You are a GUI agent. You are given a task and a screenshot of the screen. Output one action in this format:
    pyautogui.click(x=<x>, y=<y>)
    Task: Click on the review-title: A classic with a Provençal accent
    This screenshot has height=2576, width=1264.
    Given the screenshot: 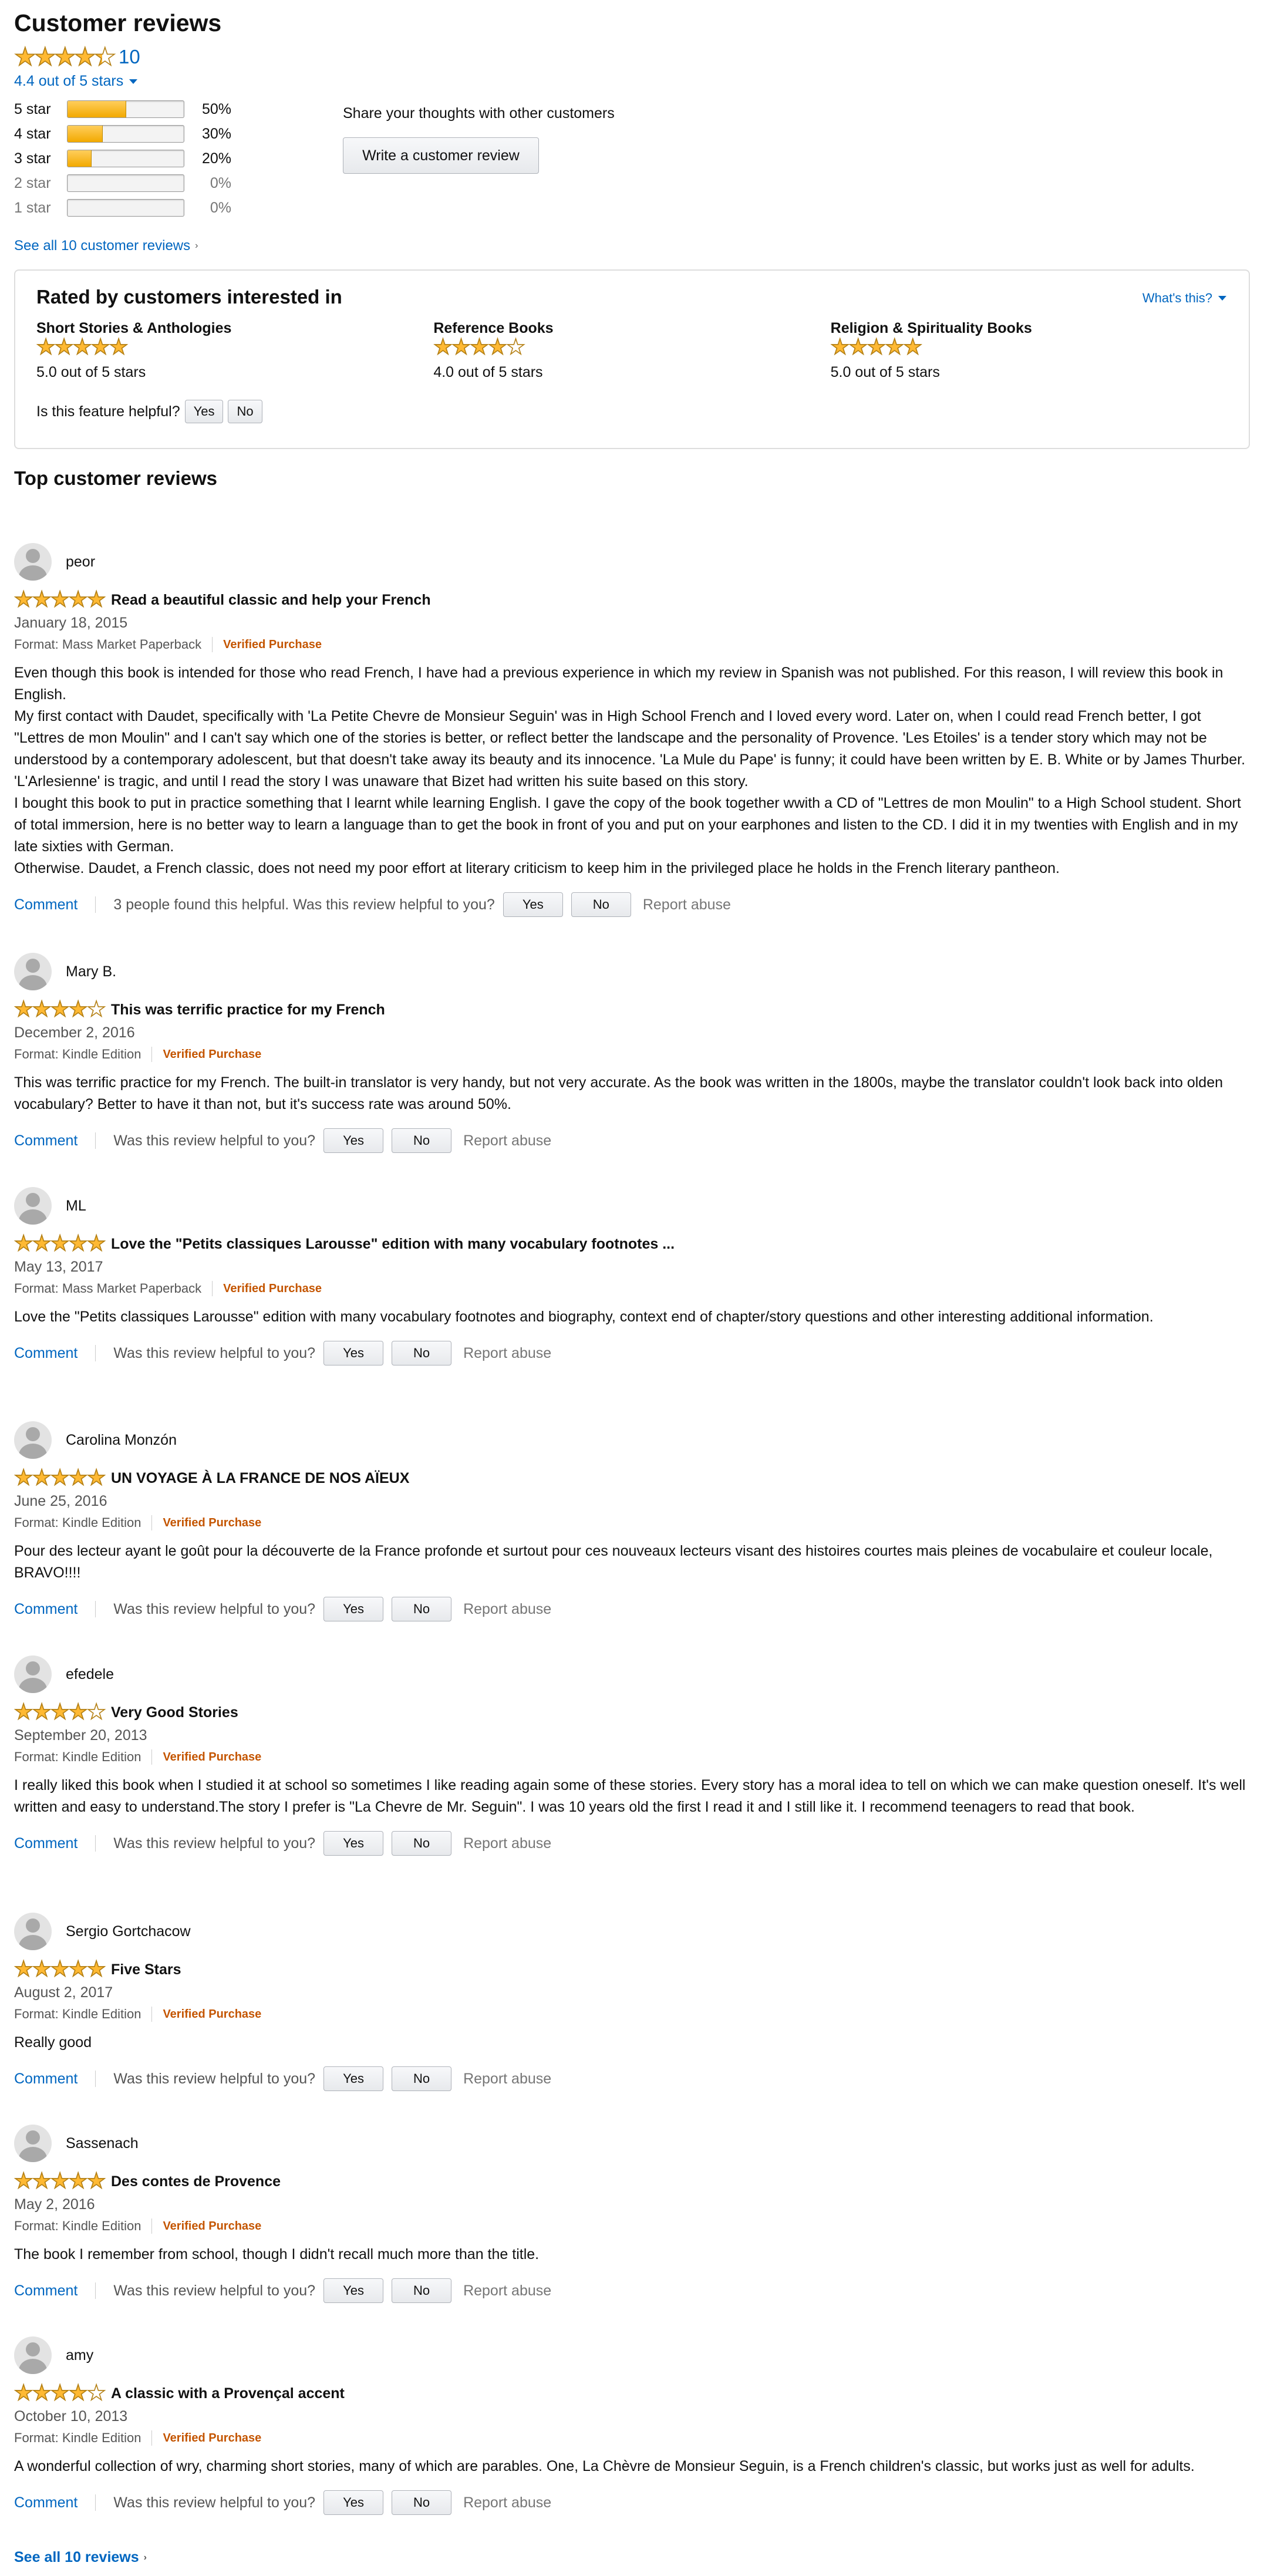 What is the action you would take?
    pyautogui.click(x=228, y=2393)
    